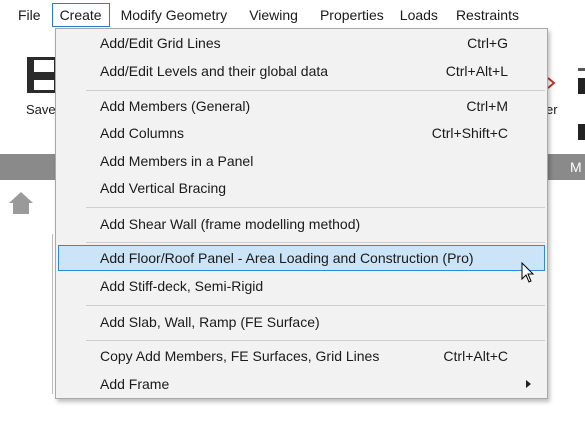 This screenshot has width=585, height=423. Describe the element at coordinates (177, 161) in the screenshot. I see `menu-item-label: Add Members in a Panel` at that location.